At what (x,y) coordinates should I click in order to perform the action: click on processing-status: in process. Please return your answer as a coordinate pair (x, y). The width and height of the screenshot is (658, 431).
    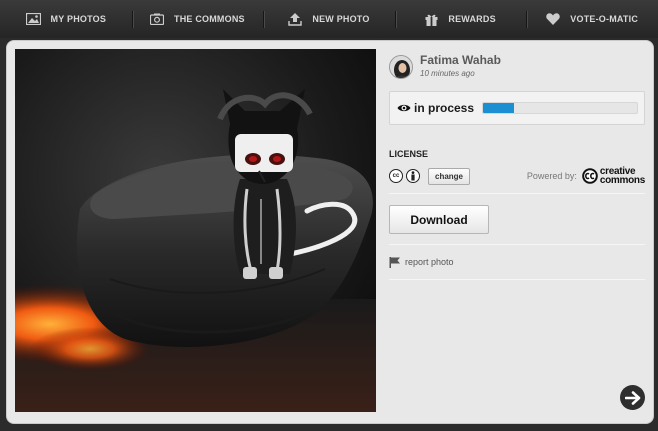
    Looking at the image, I should click on (517, 108).